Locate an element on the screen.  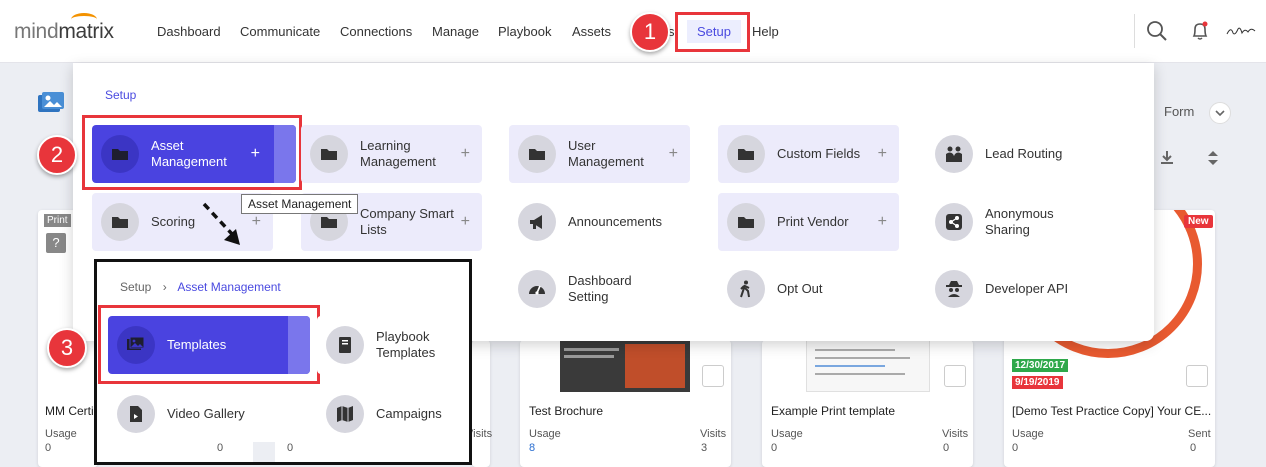
tile-label: Anonymous Sharing is located at coordinates (1019, 221).